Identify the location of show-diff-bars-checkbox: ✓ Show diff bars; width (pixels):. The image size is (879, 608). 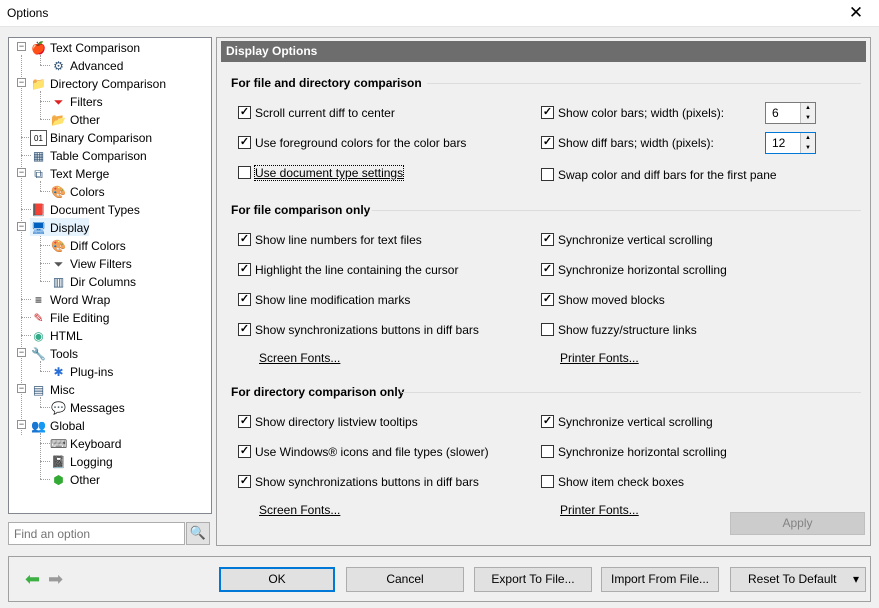
(627, 143).